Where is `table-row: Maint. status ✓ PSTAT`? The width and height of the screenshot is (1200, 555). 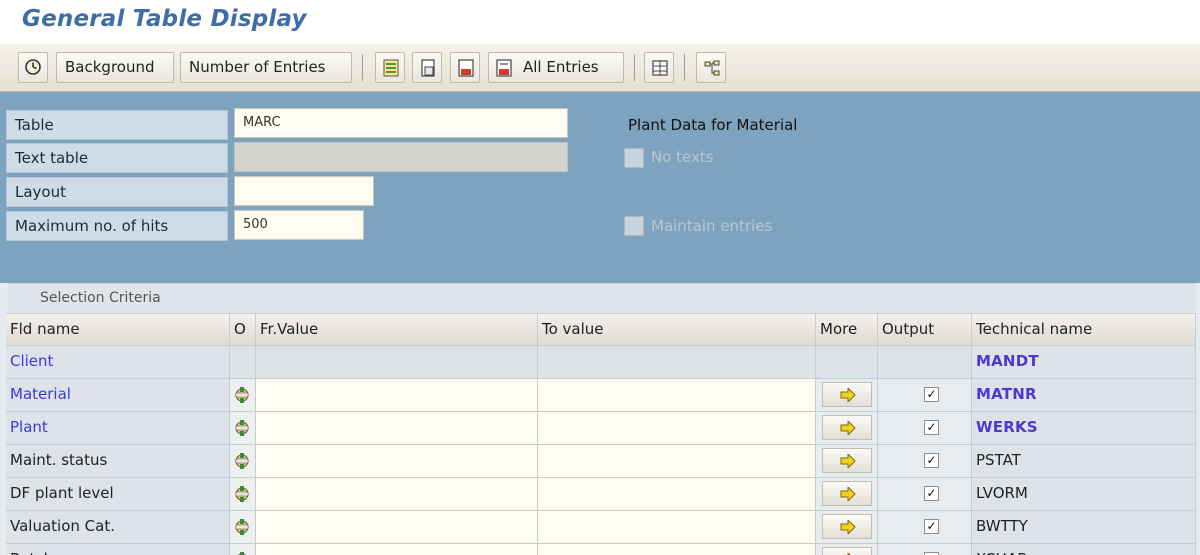 table-row: Maint. status ✓ PSTAT is located at coordinates (601, 461).